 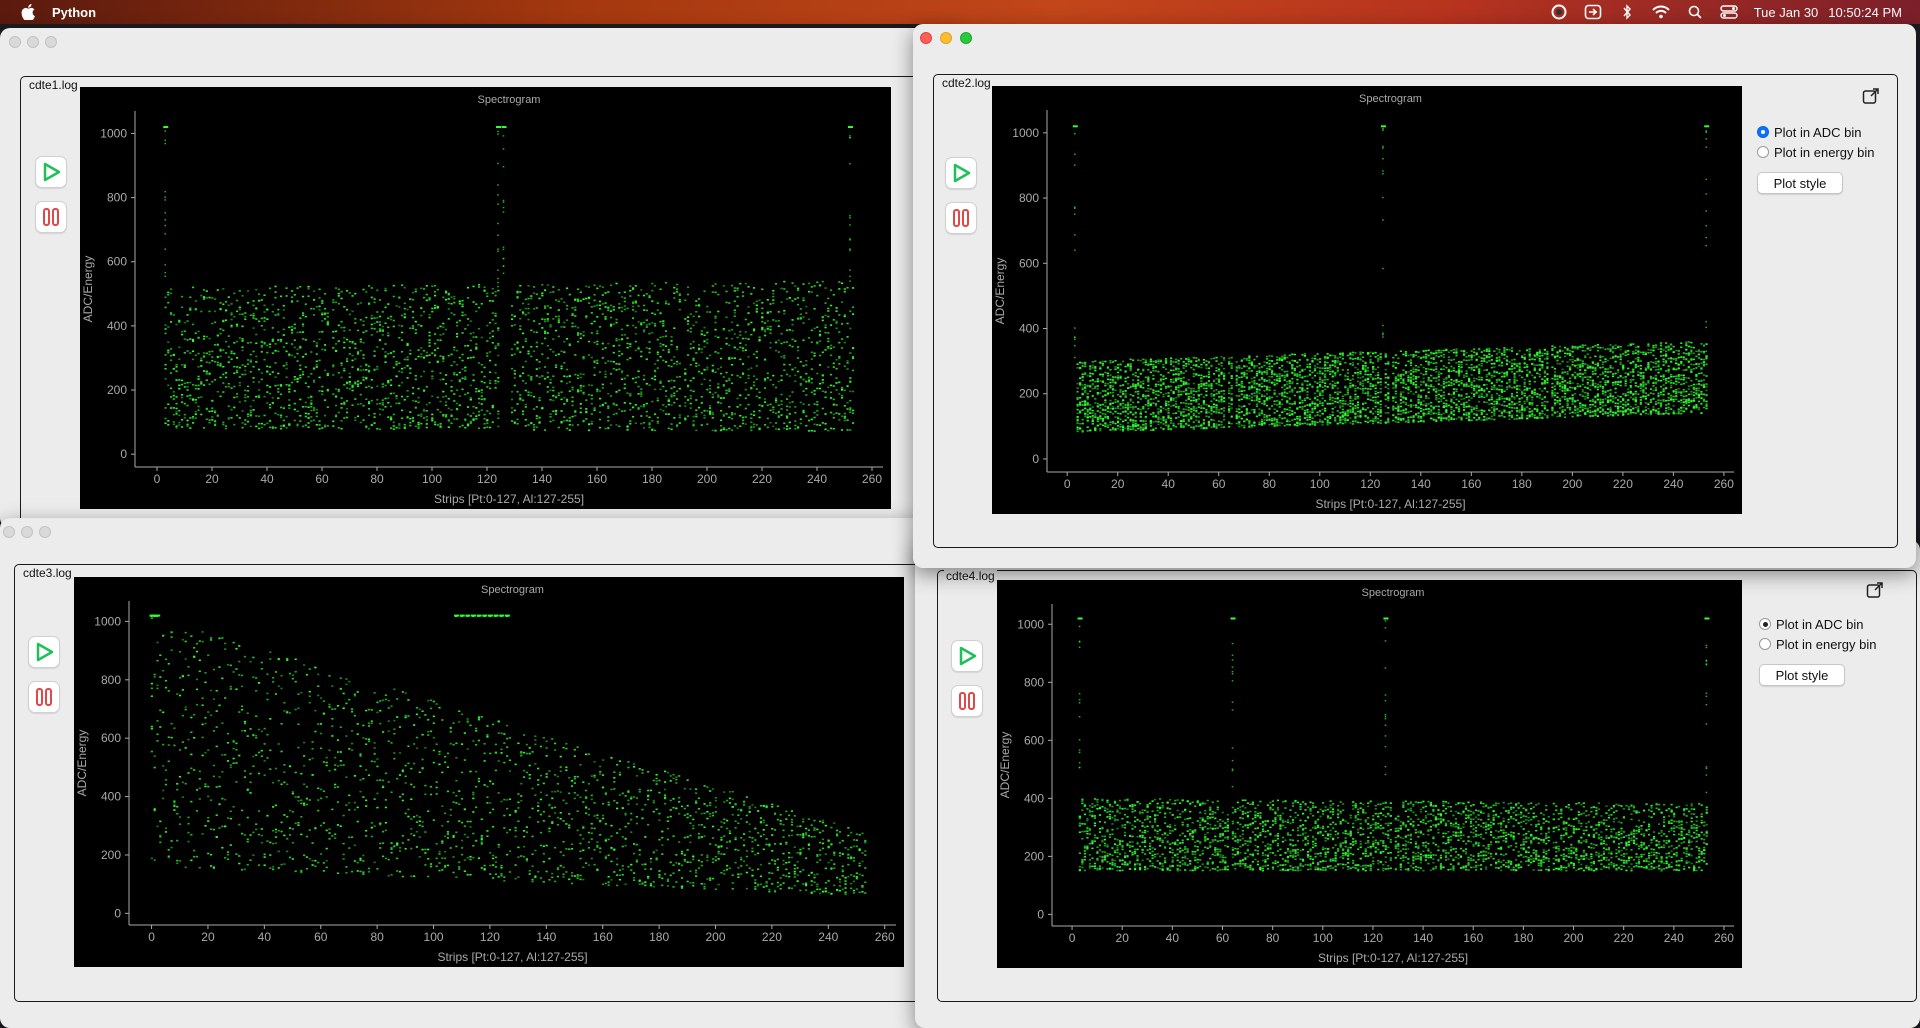 I want to click on apple-icon, so click(x=28, y=12).